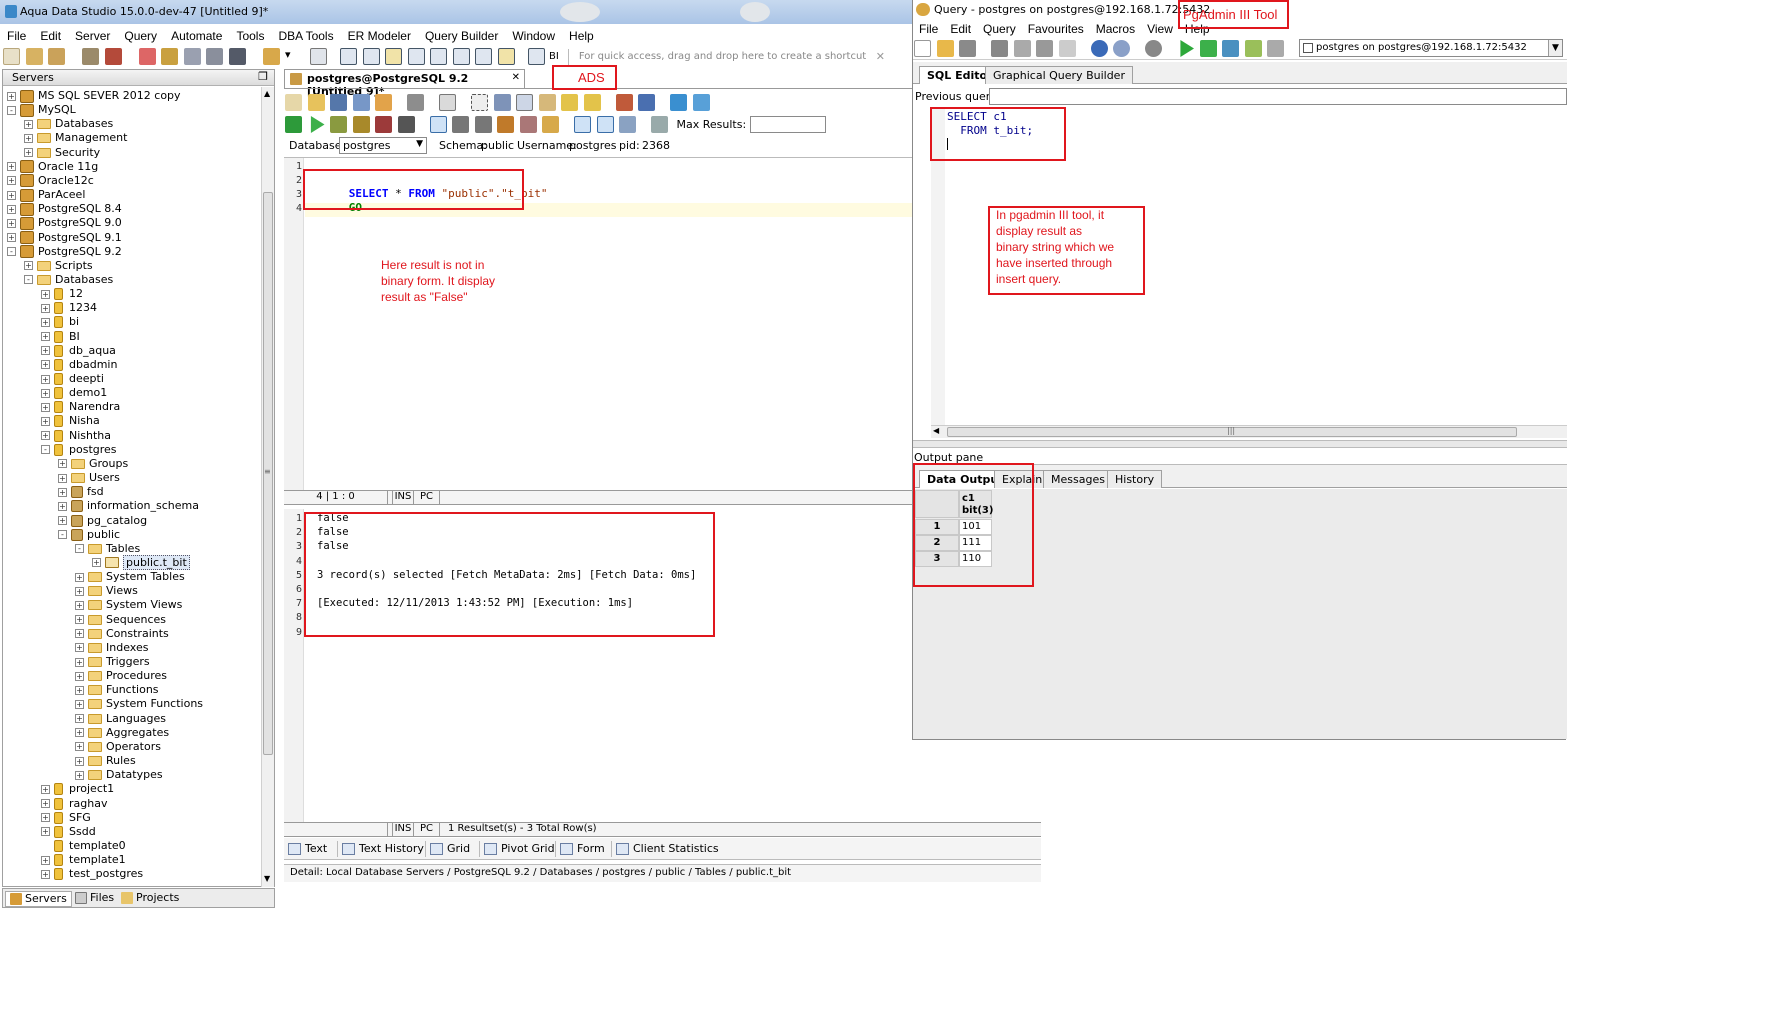 Image resolution: width=1771 pixels, height=1025 pixels. What do you see at coordinates (581, 36) in the screenshot?
I see `menu-help: Help` at bounding box center [581, 36].